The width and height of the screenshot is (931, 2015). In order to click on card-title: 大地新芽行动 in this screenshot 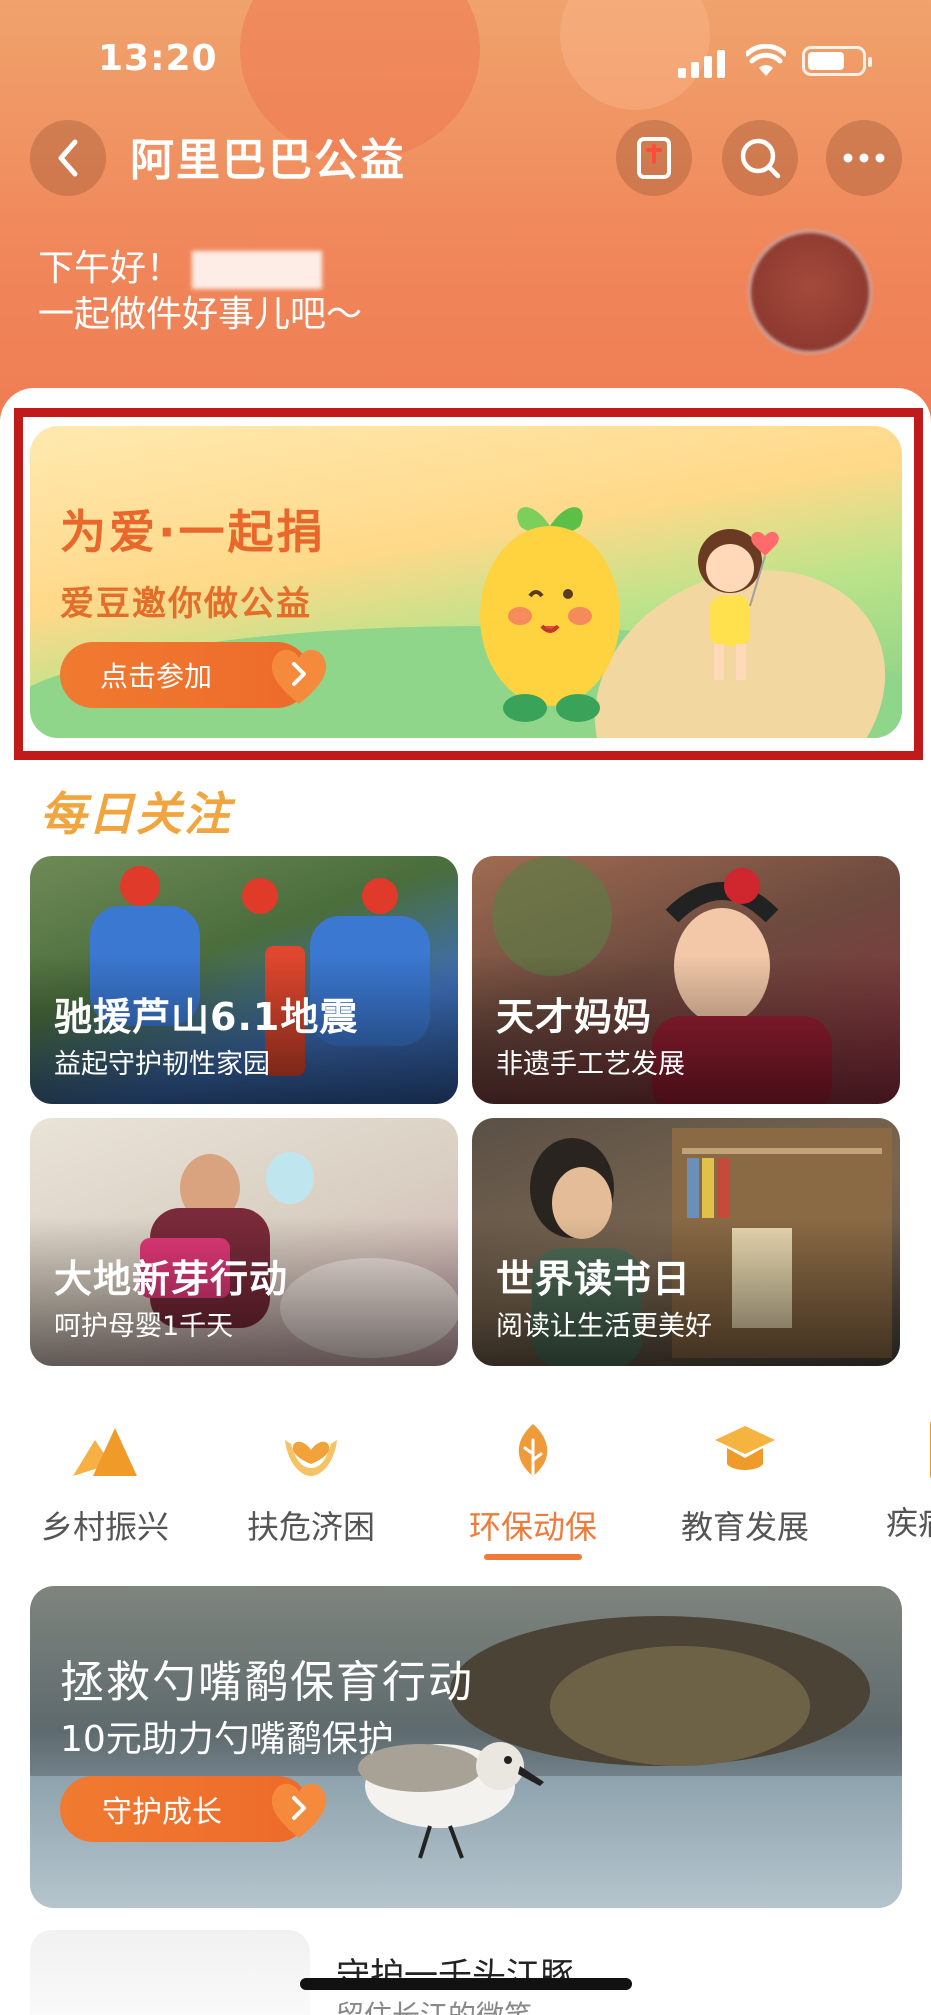, I will do `click(171, 1279)`.